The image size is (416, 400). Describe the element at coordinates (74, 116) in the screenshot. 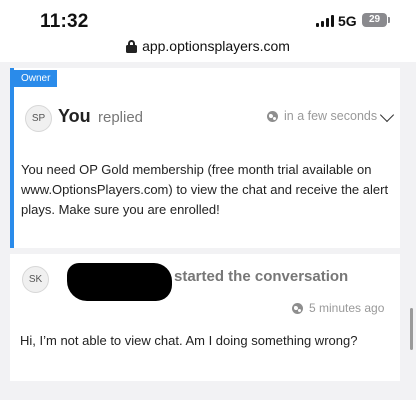

I see `author-name: You` at that location.